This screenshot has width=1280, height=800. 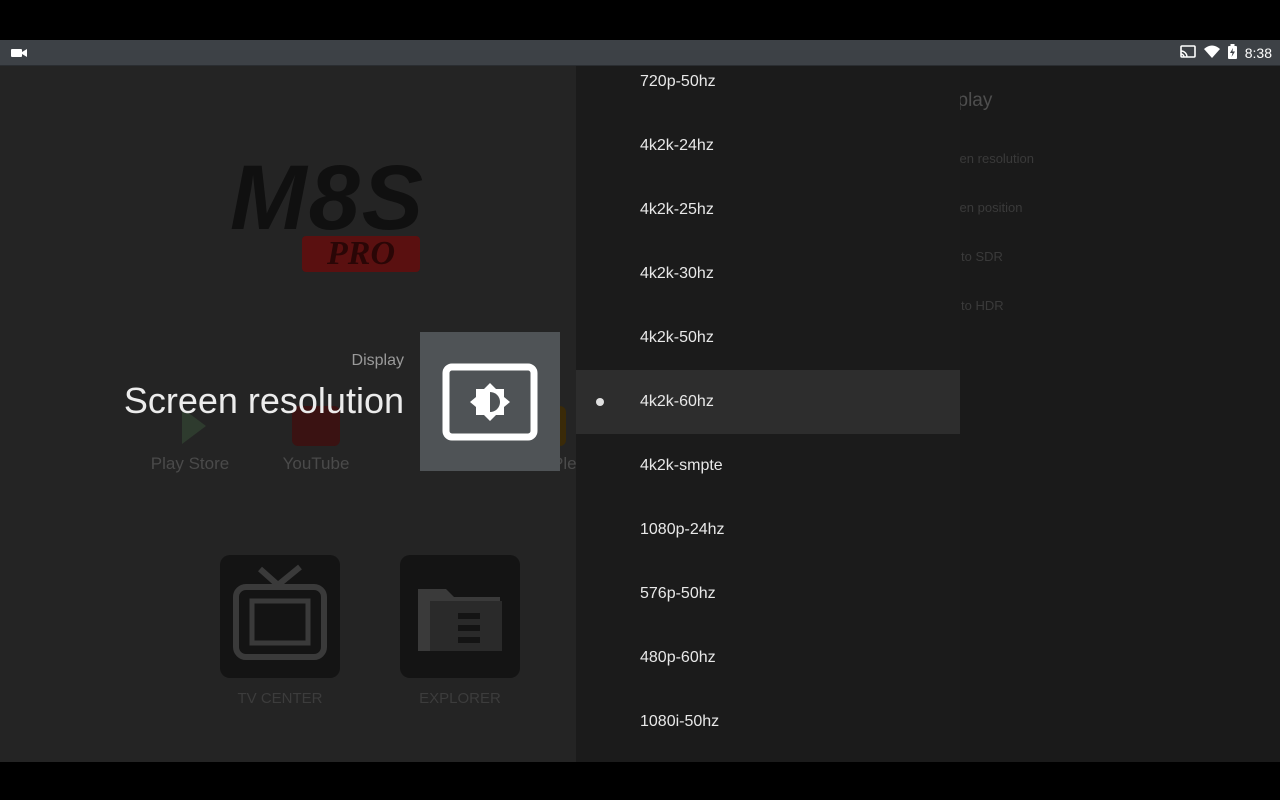 I want to click on tv-icon, so click(x=280, y=612).